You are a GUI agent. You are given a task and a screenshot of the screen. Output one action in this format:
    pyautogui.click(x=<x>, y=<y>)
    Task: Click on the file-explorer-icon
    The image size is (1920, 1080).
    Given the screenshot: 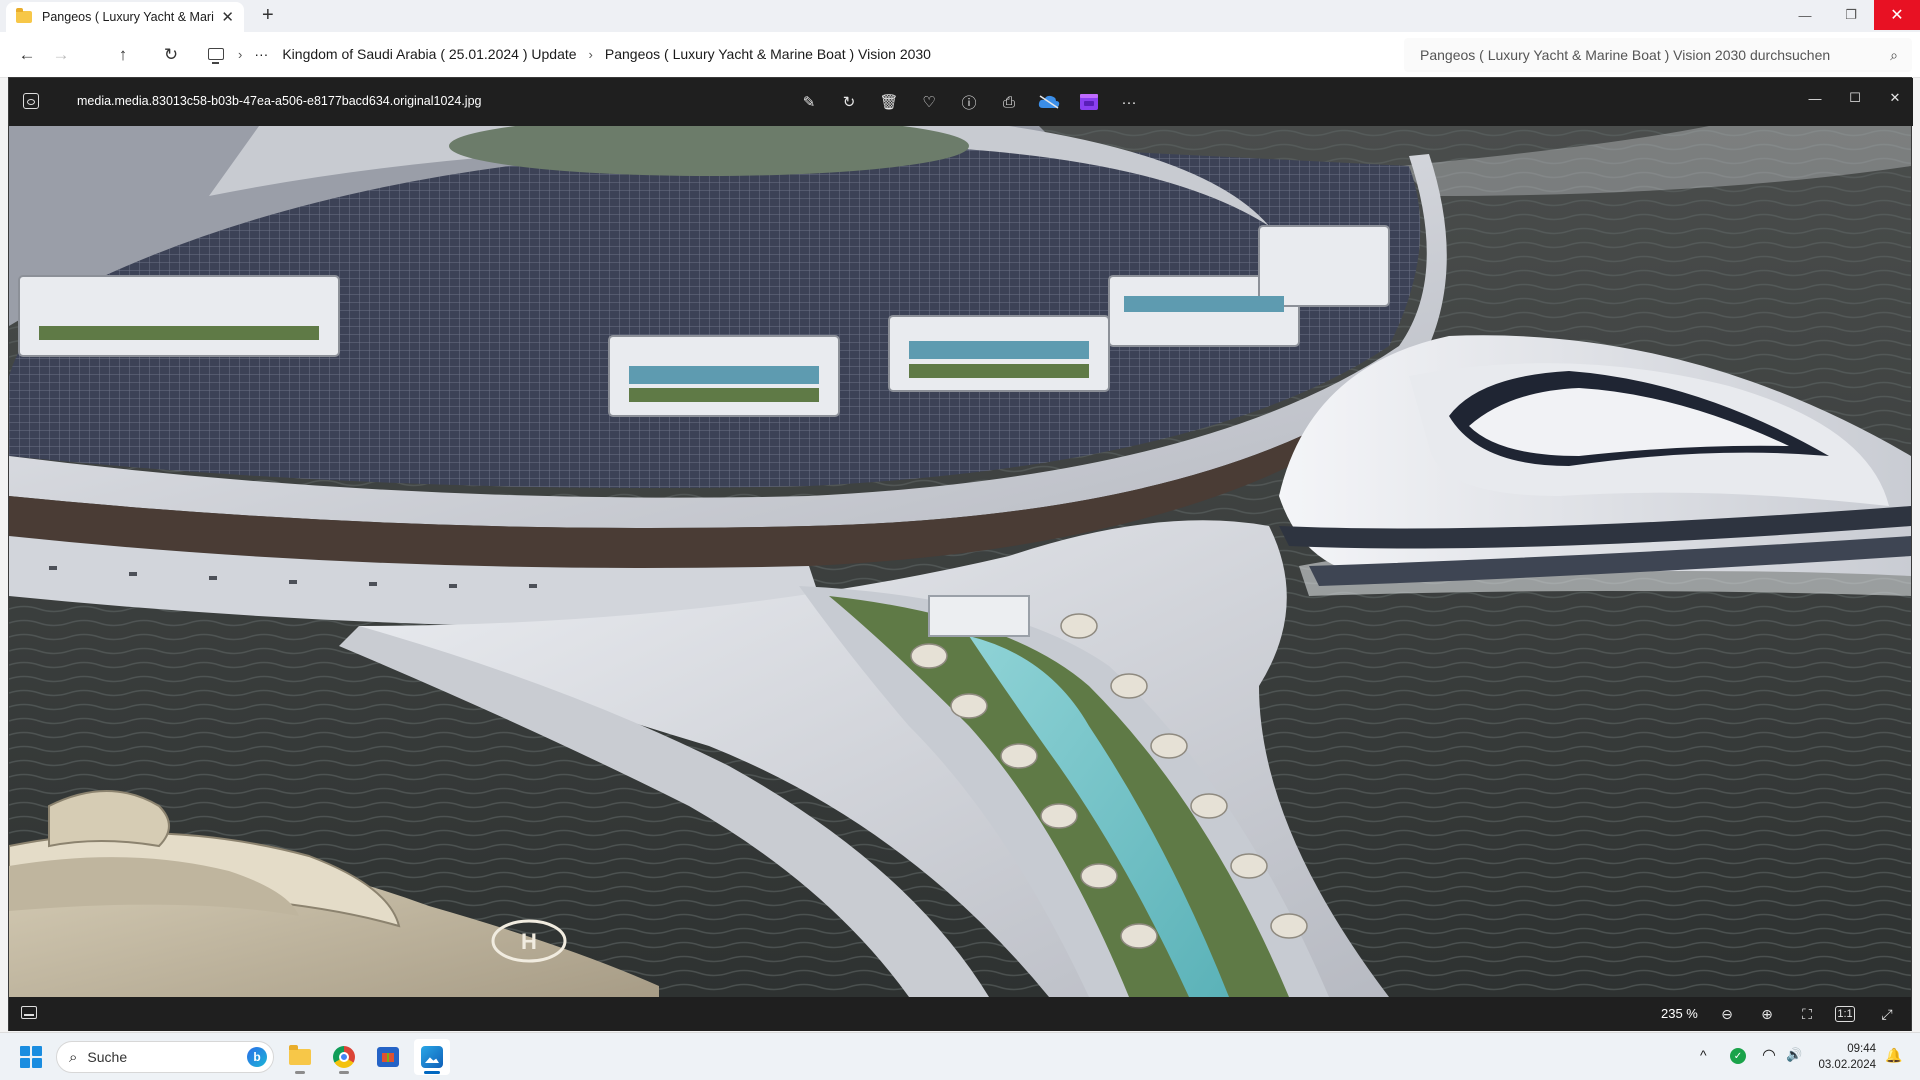 What is the action you would take?
    pyautogui.click(x=300, y=1055)
    